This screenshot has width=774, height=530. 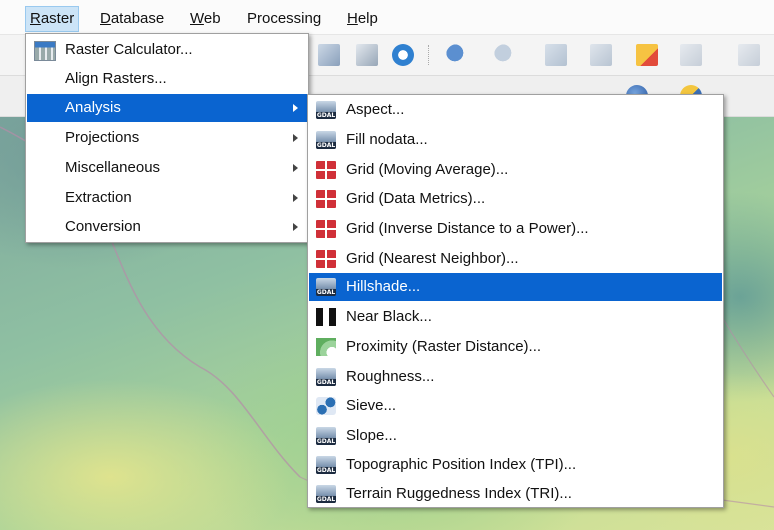 What do you see at coordinates (113, 167) in the screenshot?
I see `menu-item-label: Miscellaneous` at bounding box center [113, 167].